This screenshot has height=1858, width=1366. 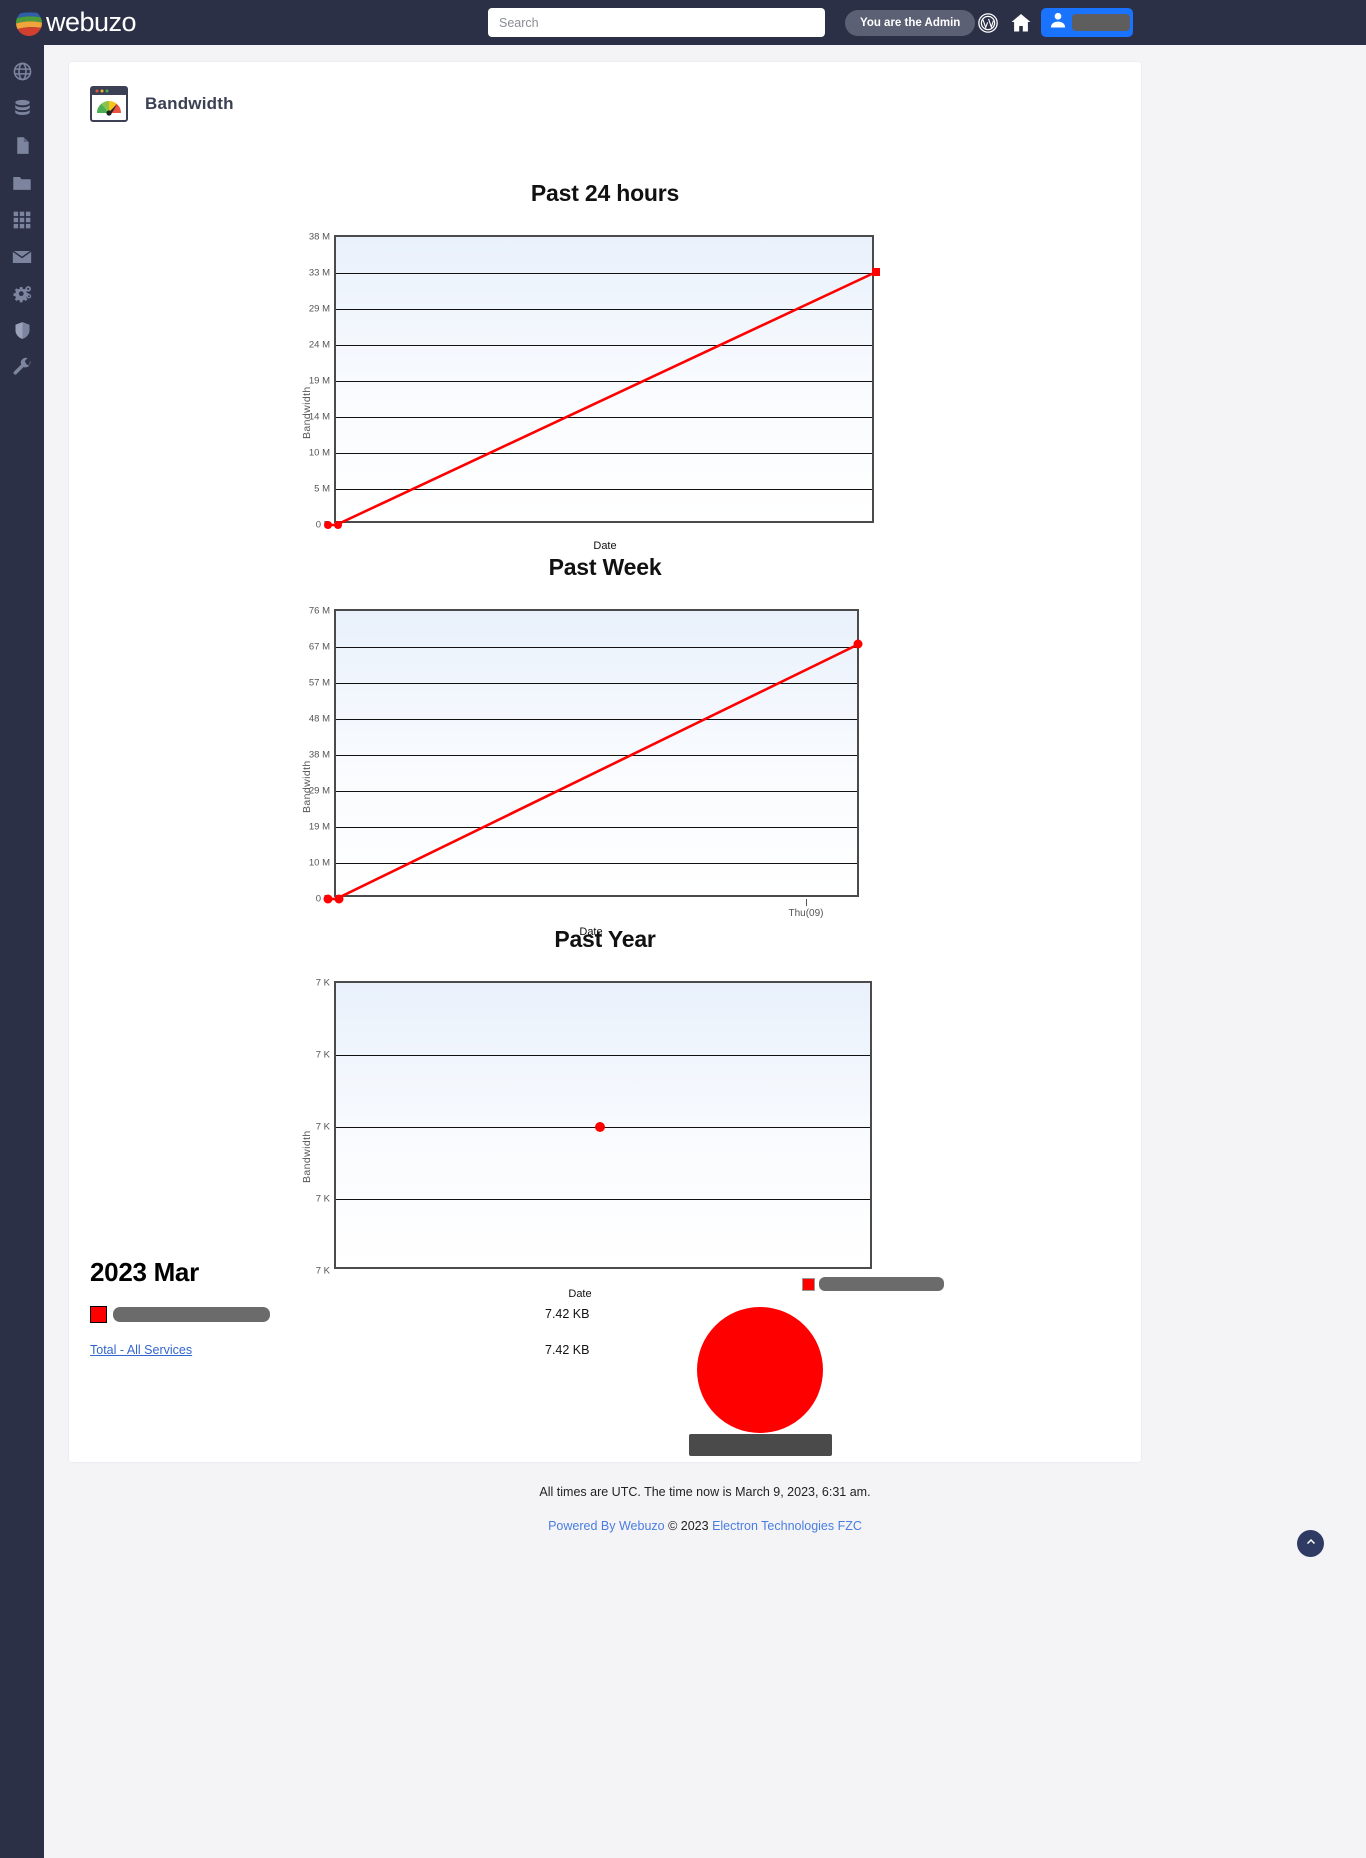 I want to click on pie-slice-total, so click(x=760, y=1370).